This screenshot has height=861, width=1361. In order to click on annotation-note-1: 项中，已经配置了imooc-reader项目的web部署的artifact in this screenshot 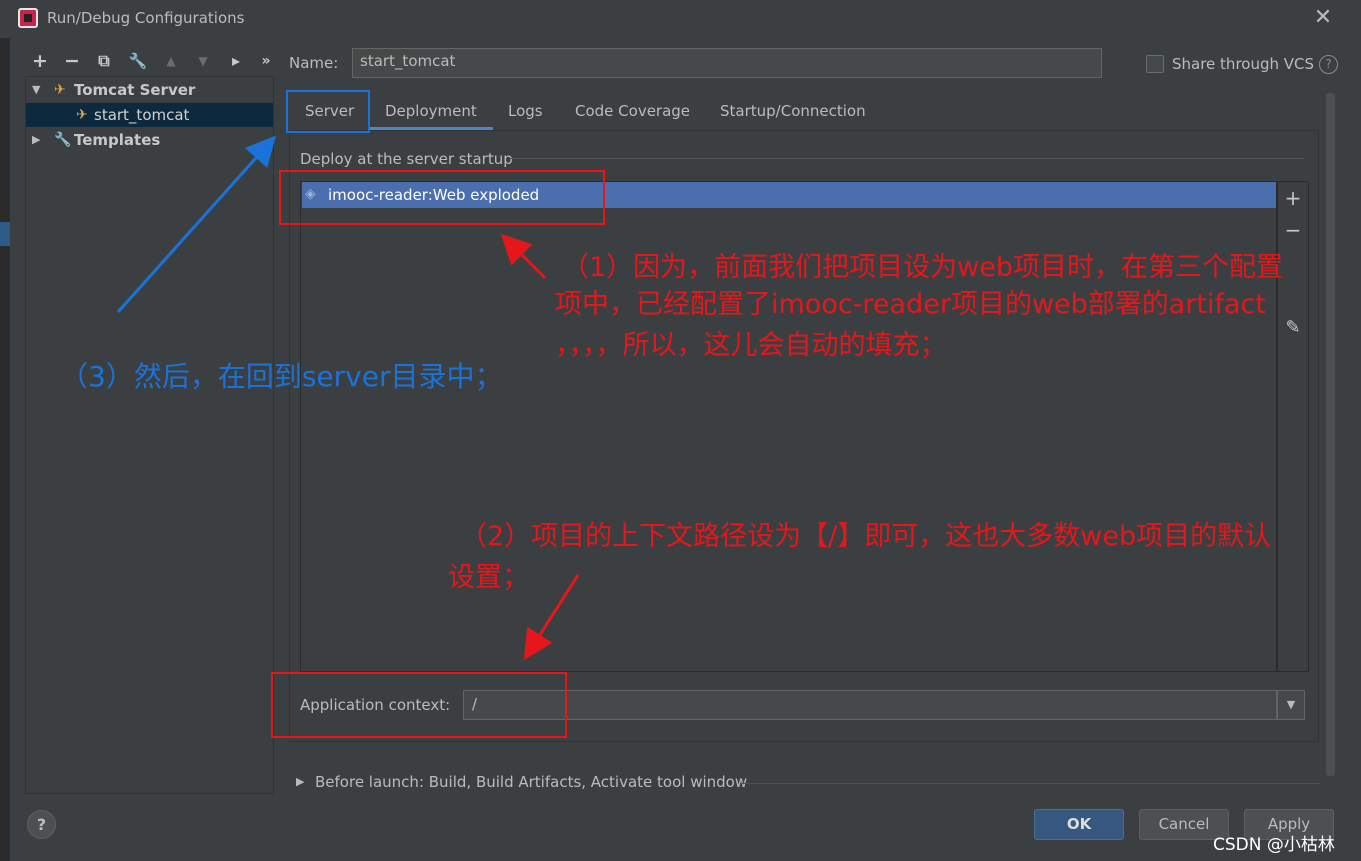, I will do `click(910, 304)`.